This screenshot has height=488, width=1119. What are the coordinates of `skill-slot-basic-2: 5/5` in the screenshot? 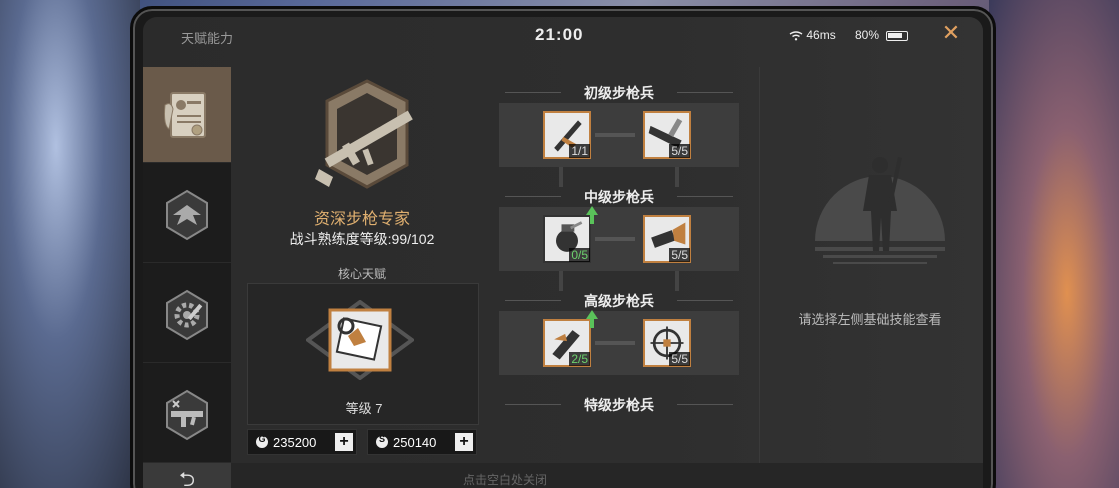 It's located at (667, 135).